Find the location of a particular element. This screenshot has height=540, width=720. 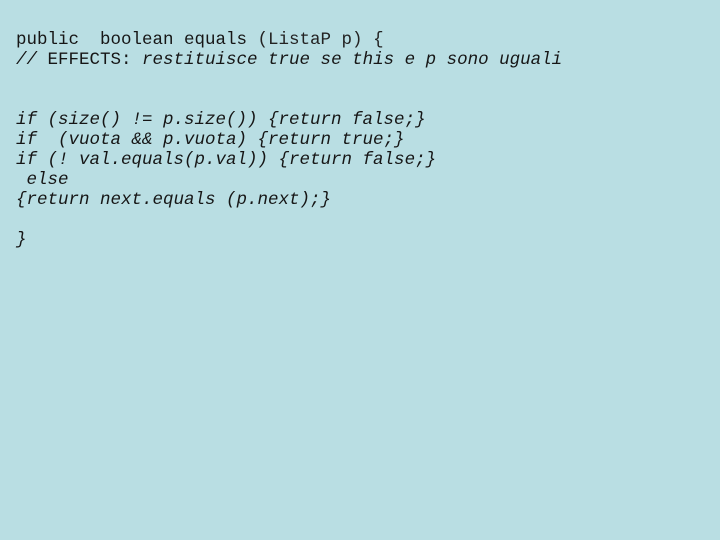

code-run: else is located at coordinates (42, 180).